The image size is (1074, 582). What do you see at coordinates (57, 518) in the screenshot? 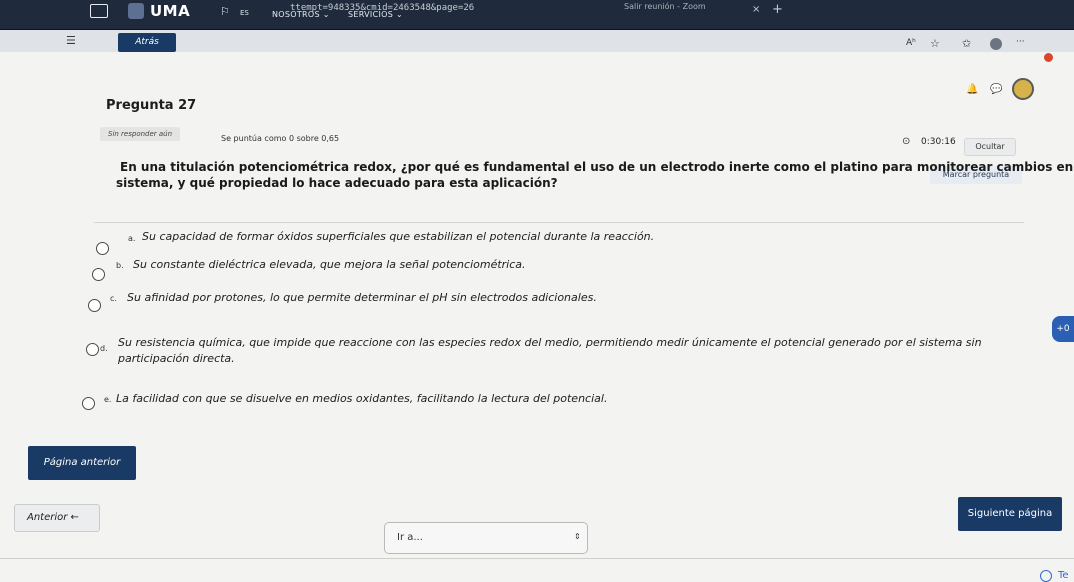
I see `previous-activity-link: Anterior ←` at bounding box center [57, 518].